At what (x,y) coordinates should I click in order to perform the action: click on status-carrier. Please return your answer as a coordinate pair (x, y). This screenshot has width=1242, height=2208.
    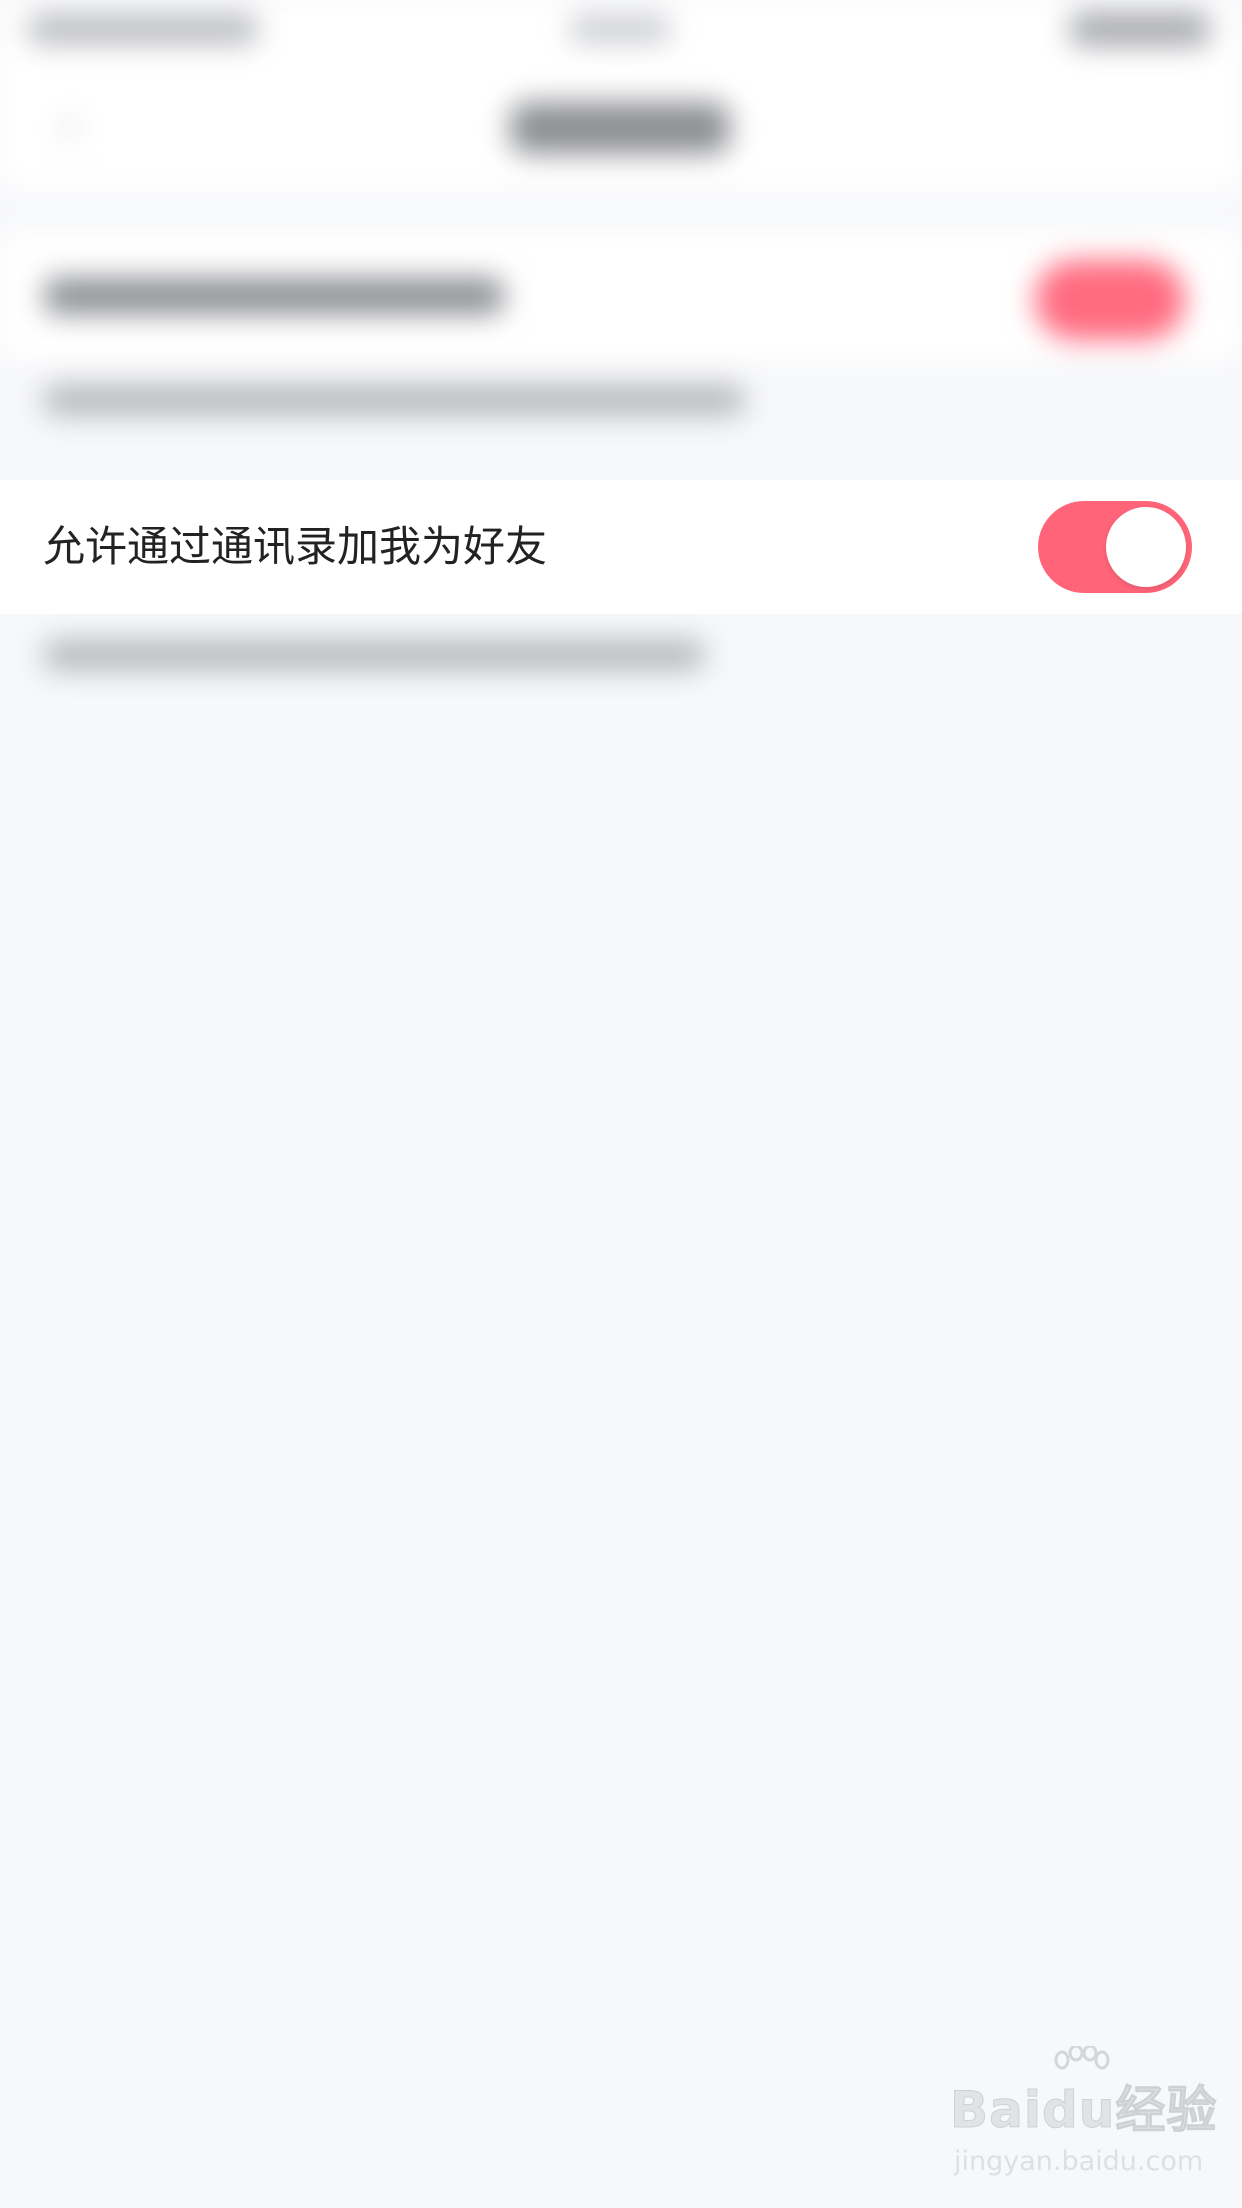
    Looking at the image, I should click on (143, 29).